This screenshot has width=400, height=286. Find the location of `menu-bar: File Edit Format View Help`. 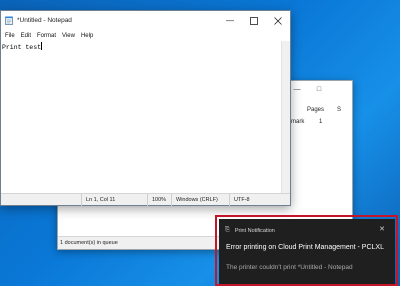

menu-bar: File Edit Format View Help is located at coordinates (145, 35).